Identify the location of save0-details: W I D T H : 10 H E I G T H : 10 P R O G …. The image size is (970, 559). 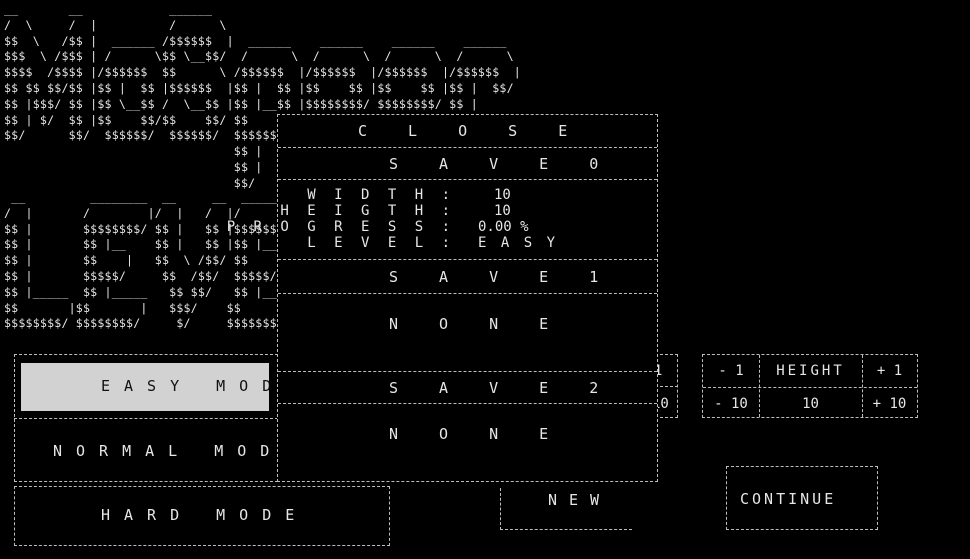
(442, 220).